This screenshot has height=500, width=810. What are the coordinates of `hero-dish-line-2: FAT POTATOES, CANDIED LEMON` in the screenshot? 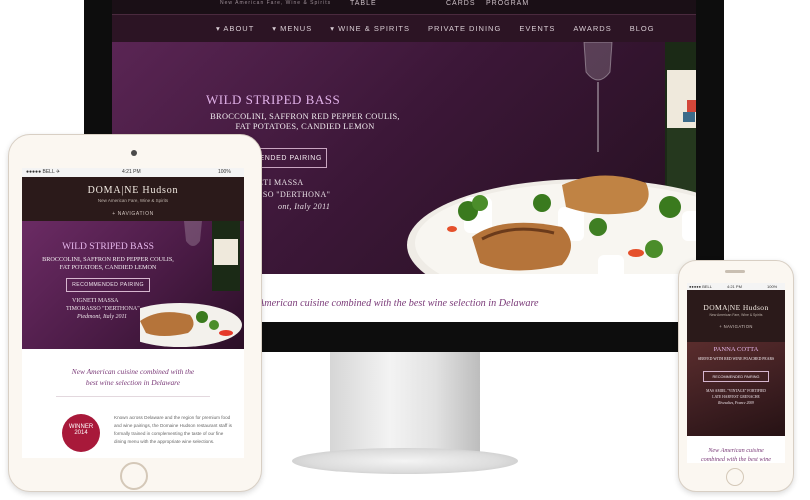 It's located at (305, 126).